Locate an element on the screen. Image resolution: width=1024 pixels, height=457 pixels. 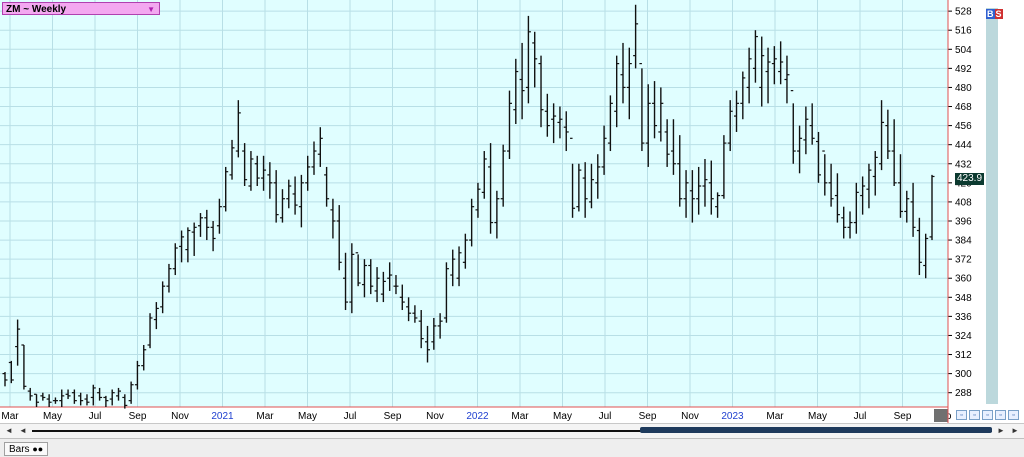
x-tick-label: 2021 is located at coordinates (222, 416).